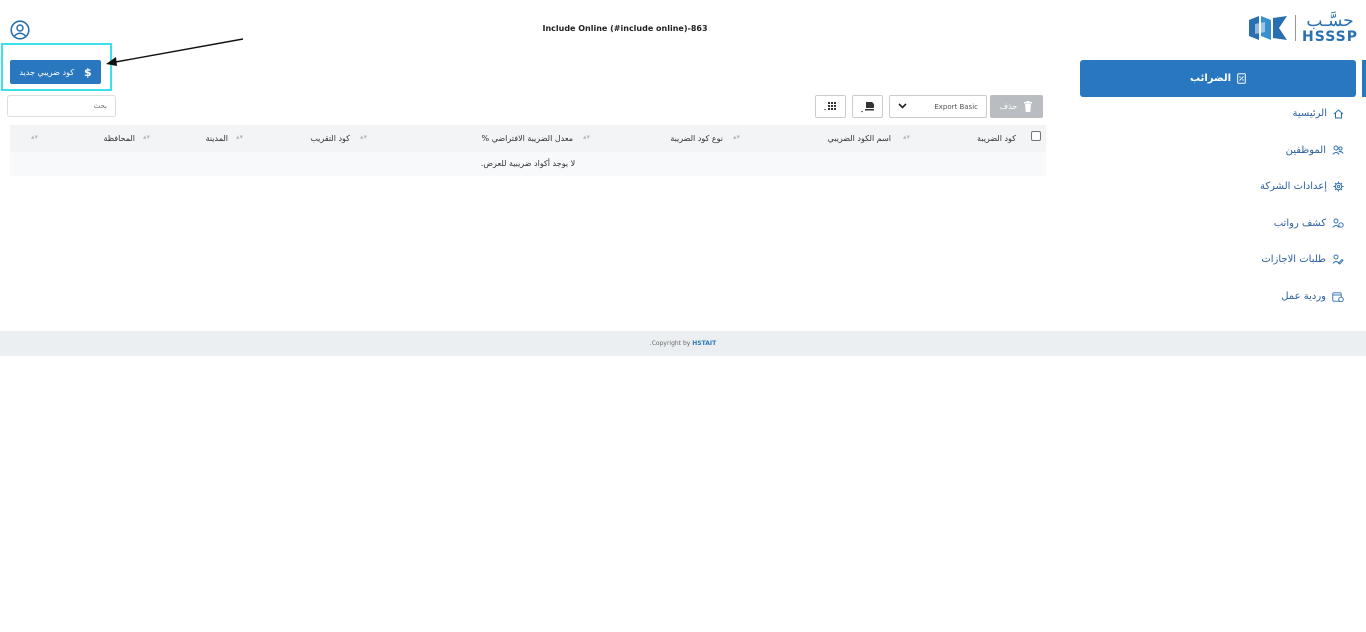 The image size is (1366, 632). What do you see at coordinates (1338, 150) in the screenshot?
I see `users-icon` at bounding box center [1338, 150].